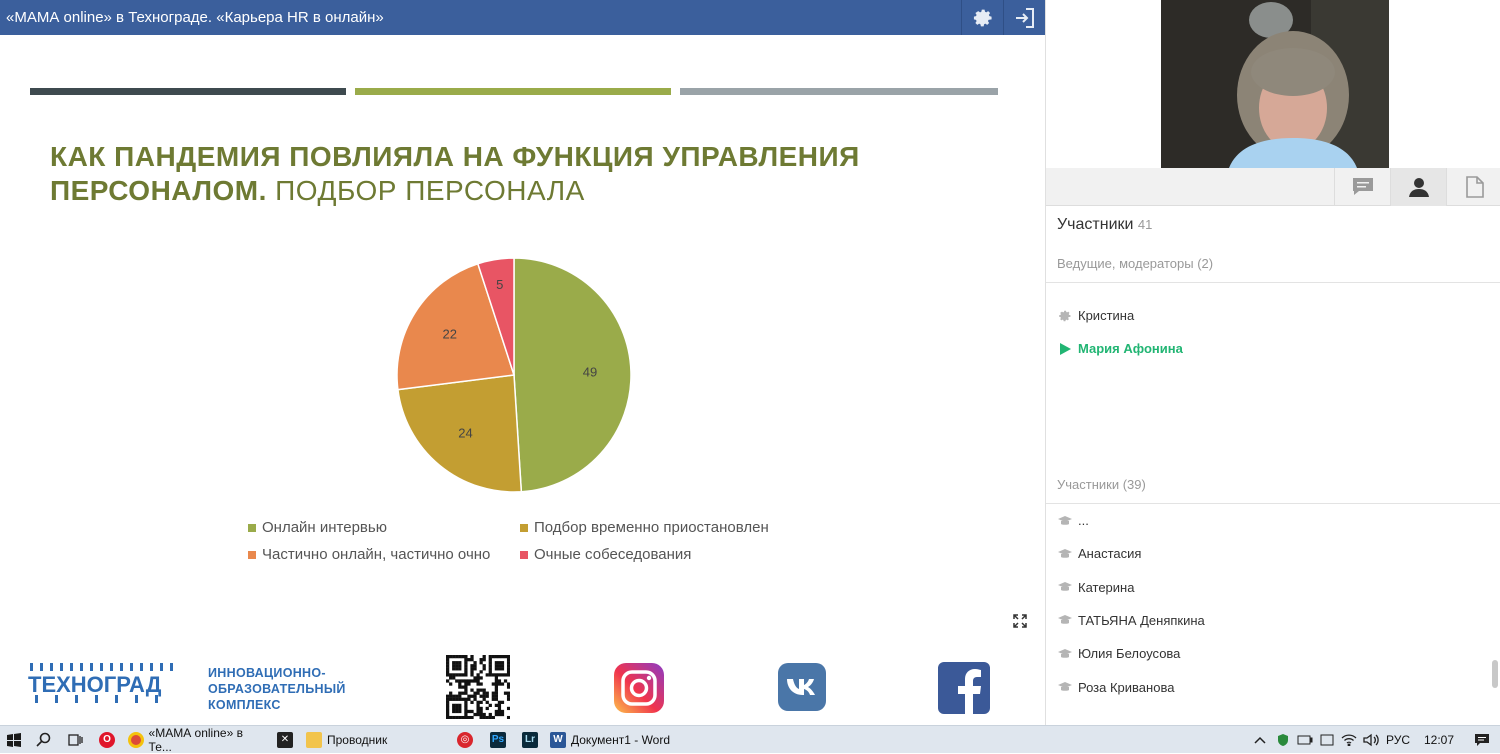 The height and width of the screenshot is (754, 1500). I want to click on tray-icon, so click(1327, 740).